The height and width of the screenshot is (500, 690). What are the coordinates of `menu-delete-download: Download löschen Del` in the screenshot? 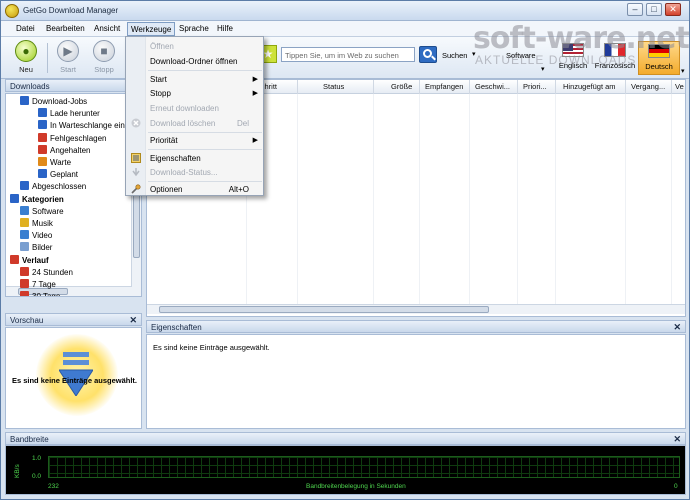 It's located at (194, 123).